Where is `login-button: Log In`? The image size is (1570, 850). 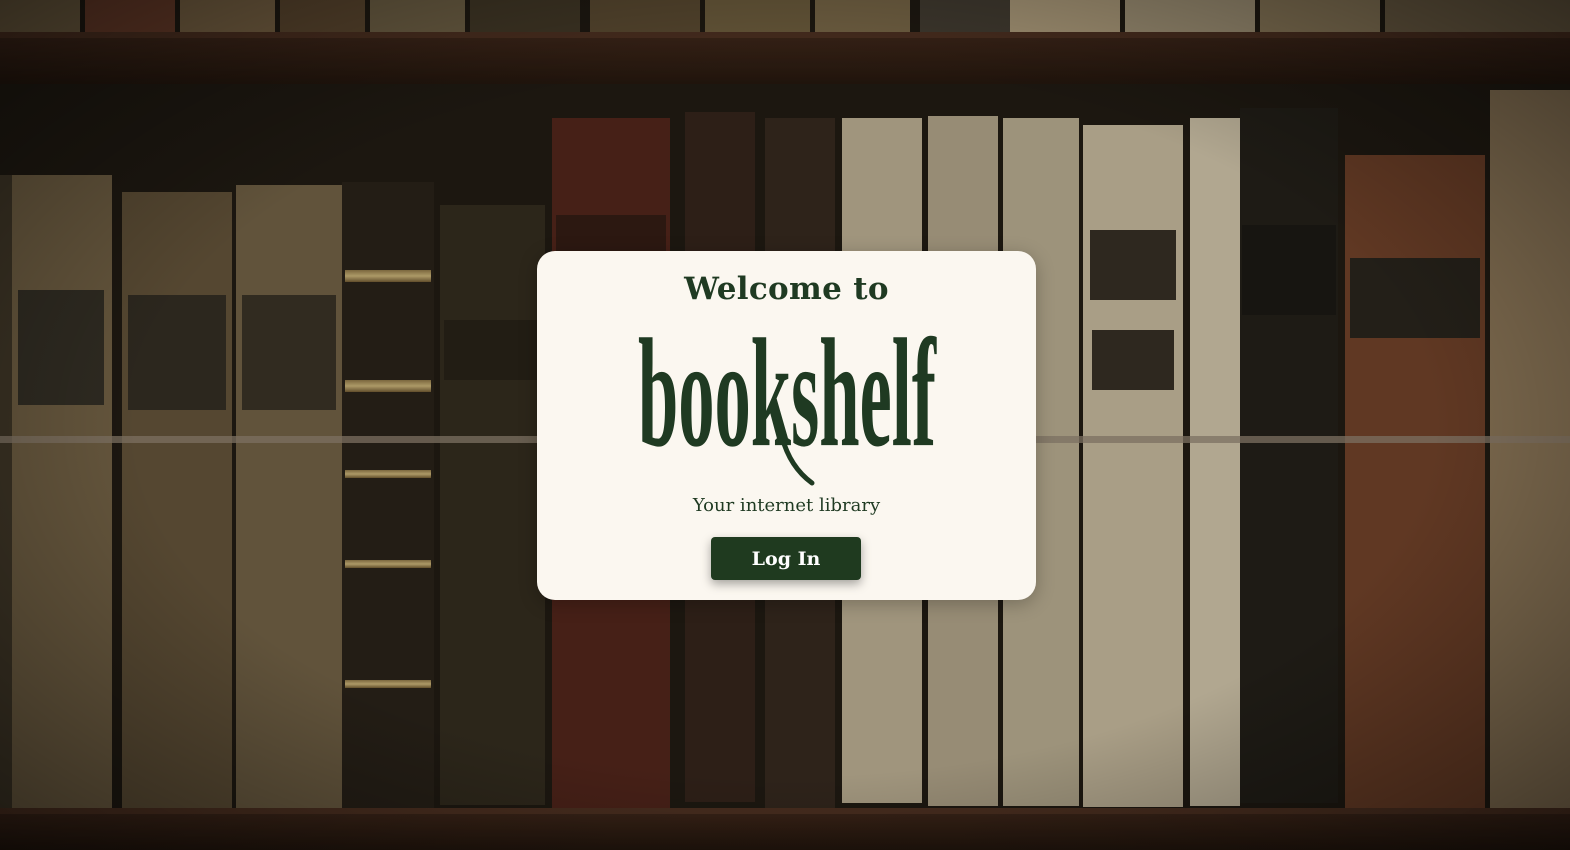
login-button: Log In is located at coordinates (786, 558).